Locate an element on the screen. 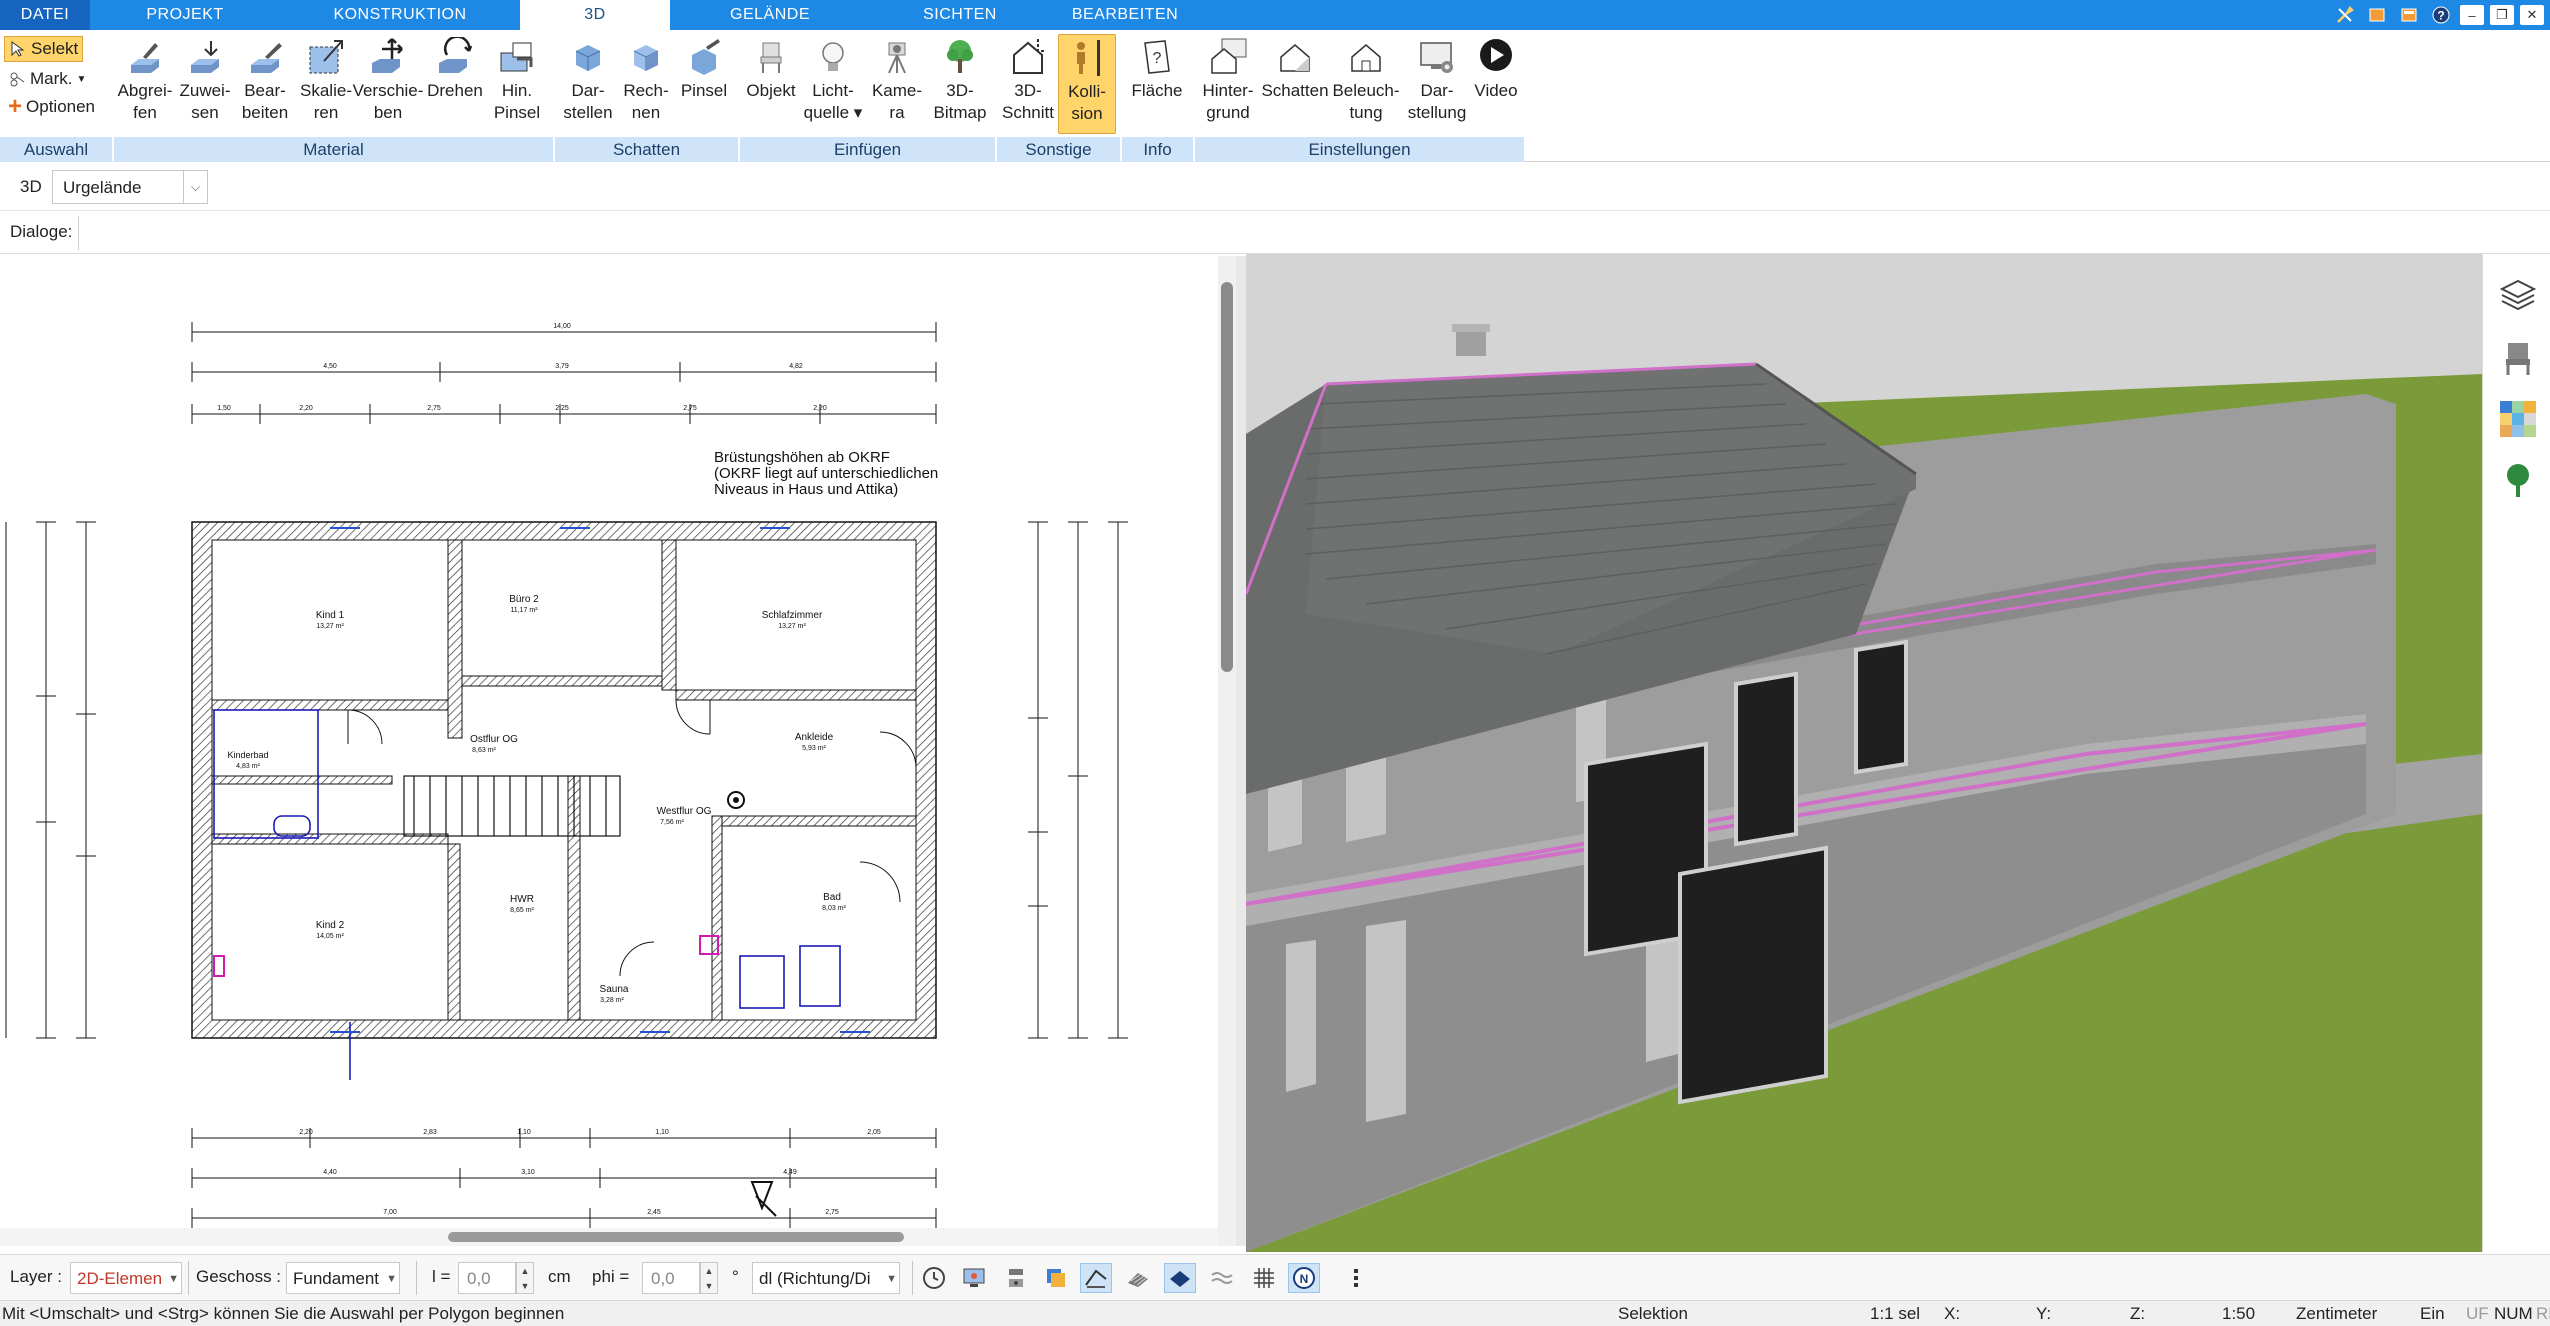  help-icon: ? is located at coordinates (2441, 15).